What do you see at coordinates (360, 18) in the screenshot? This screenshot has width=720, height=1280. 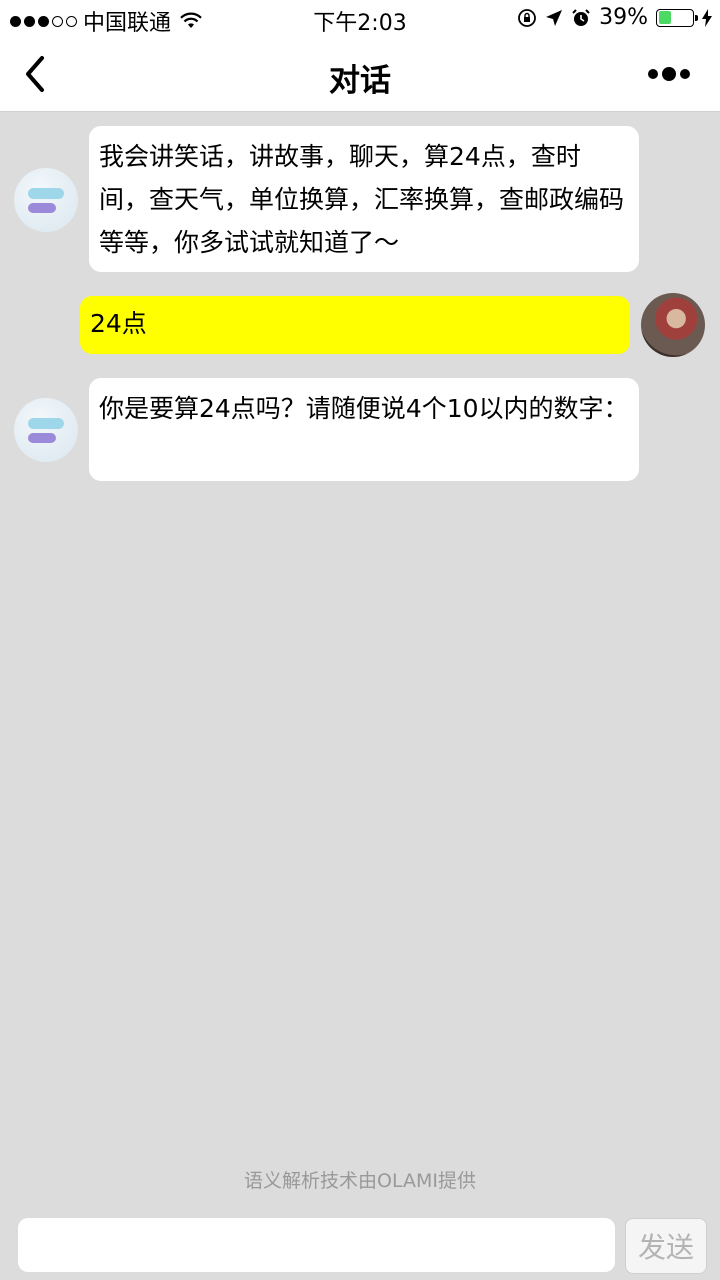 I see `status-bar: 中国联通 下午2:03 39%` at bounding box center [360, 18].